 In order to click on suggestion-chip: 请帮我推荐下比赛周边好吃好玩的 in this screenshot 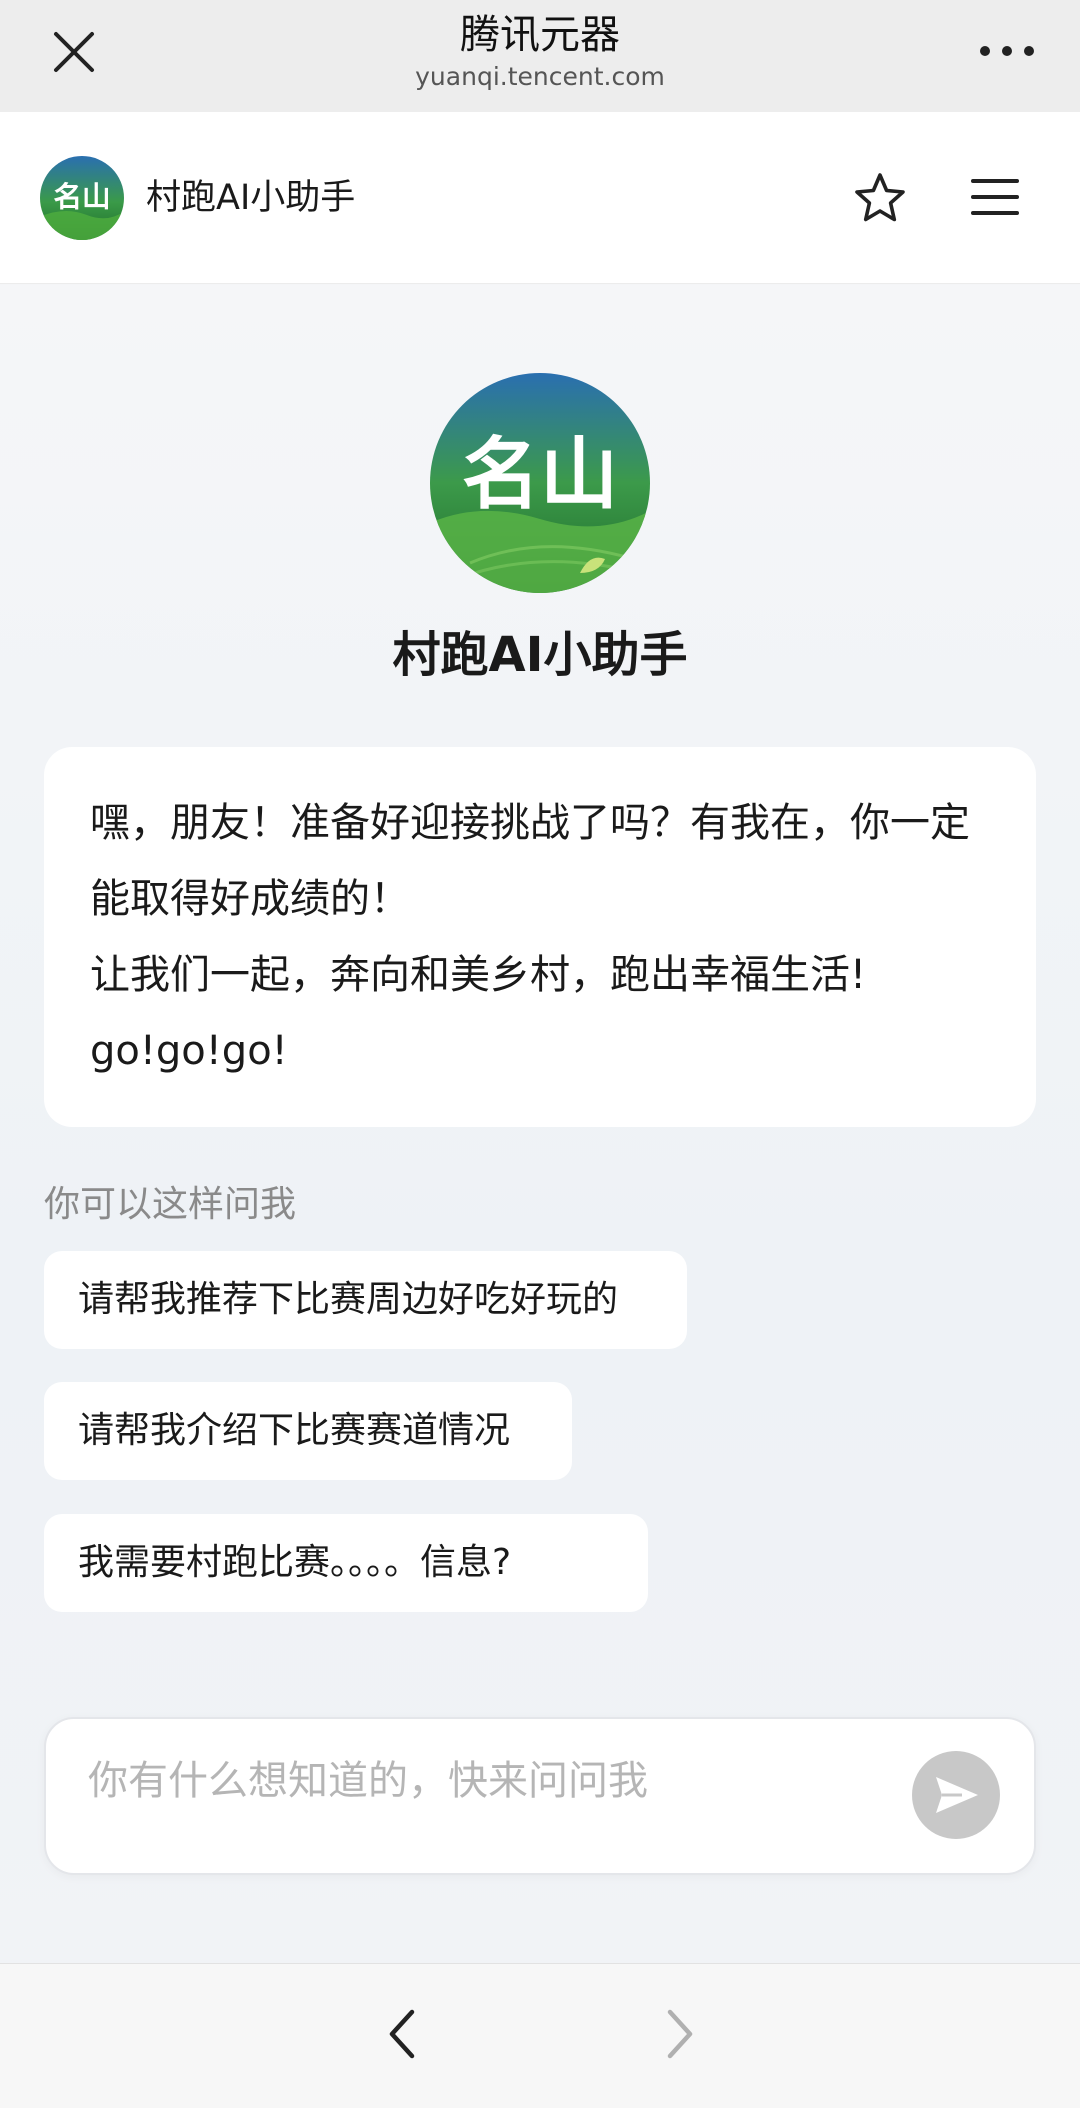, I will do `click(365, 1300)`.